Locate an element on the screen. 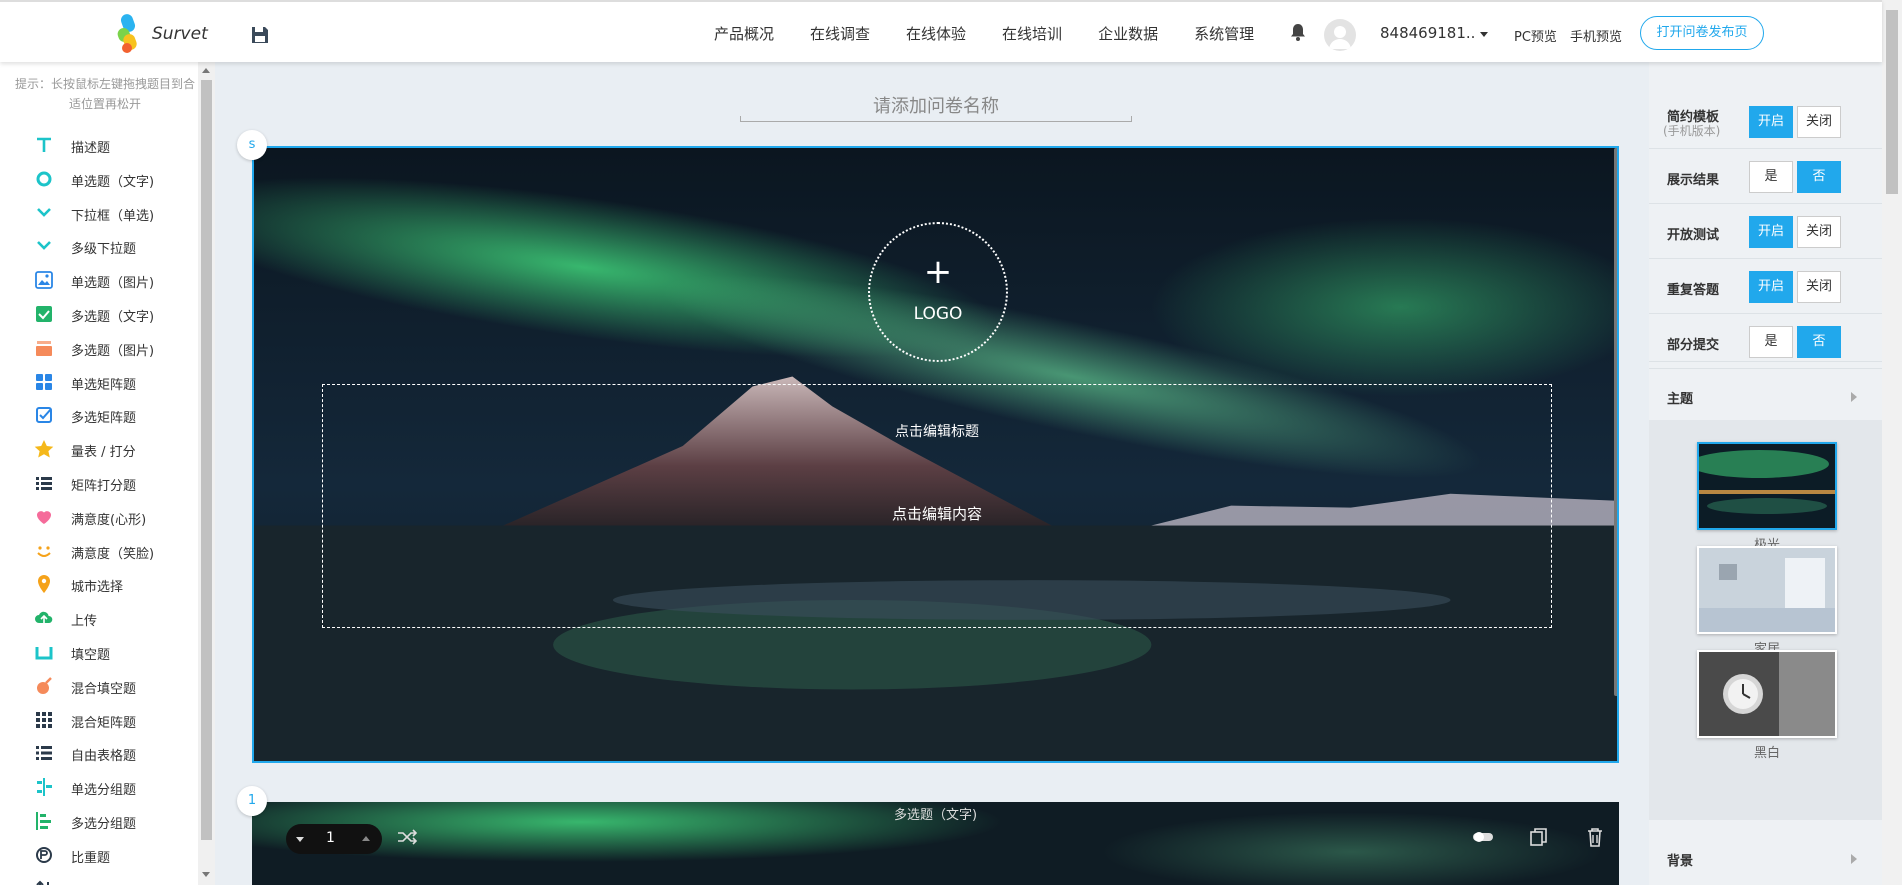 The height and width of the screenshot is (885, 1902). logo-label: LOGO is located at coordinates (938, 314).